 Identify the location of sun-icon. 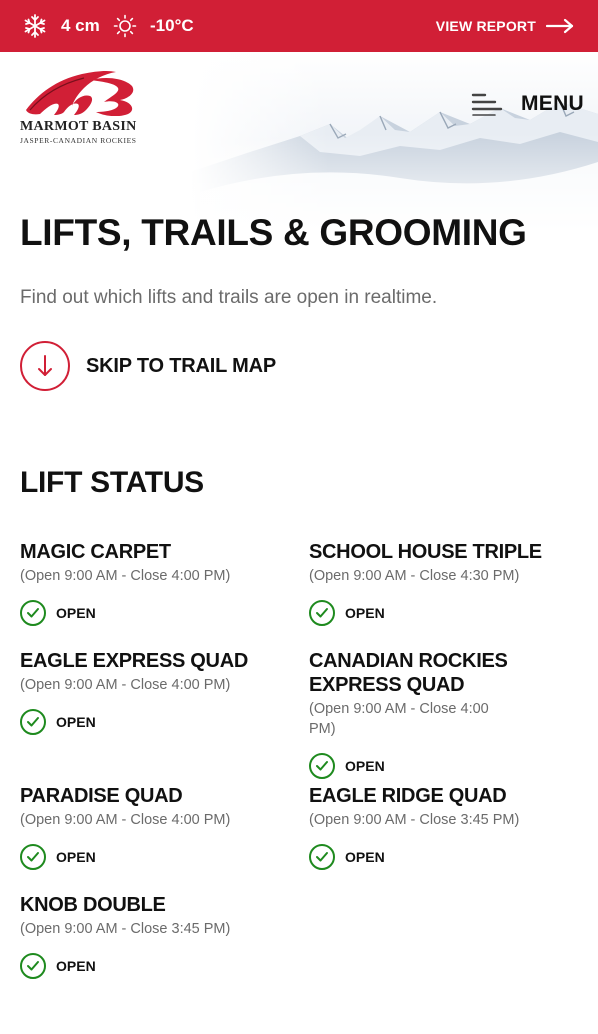
(125, 26).